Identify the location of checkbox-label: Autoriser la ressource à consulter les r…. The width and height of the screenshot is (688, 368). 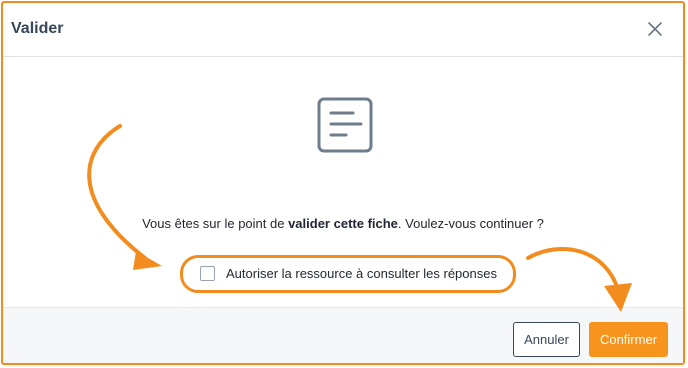
(361, 273).